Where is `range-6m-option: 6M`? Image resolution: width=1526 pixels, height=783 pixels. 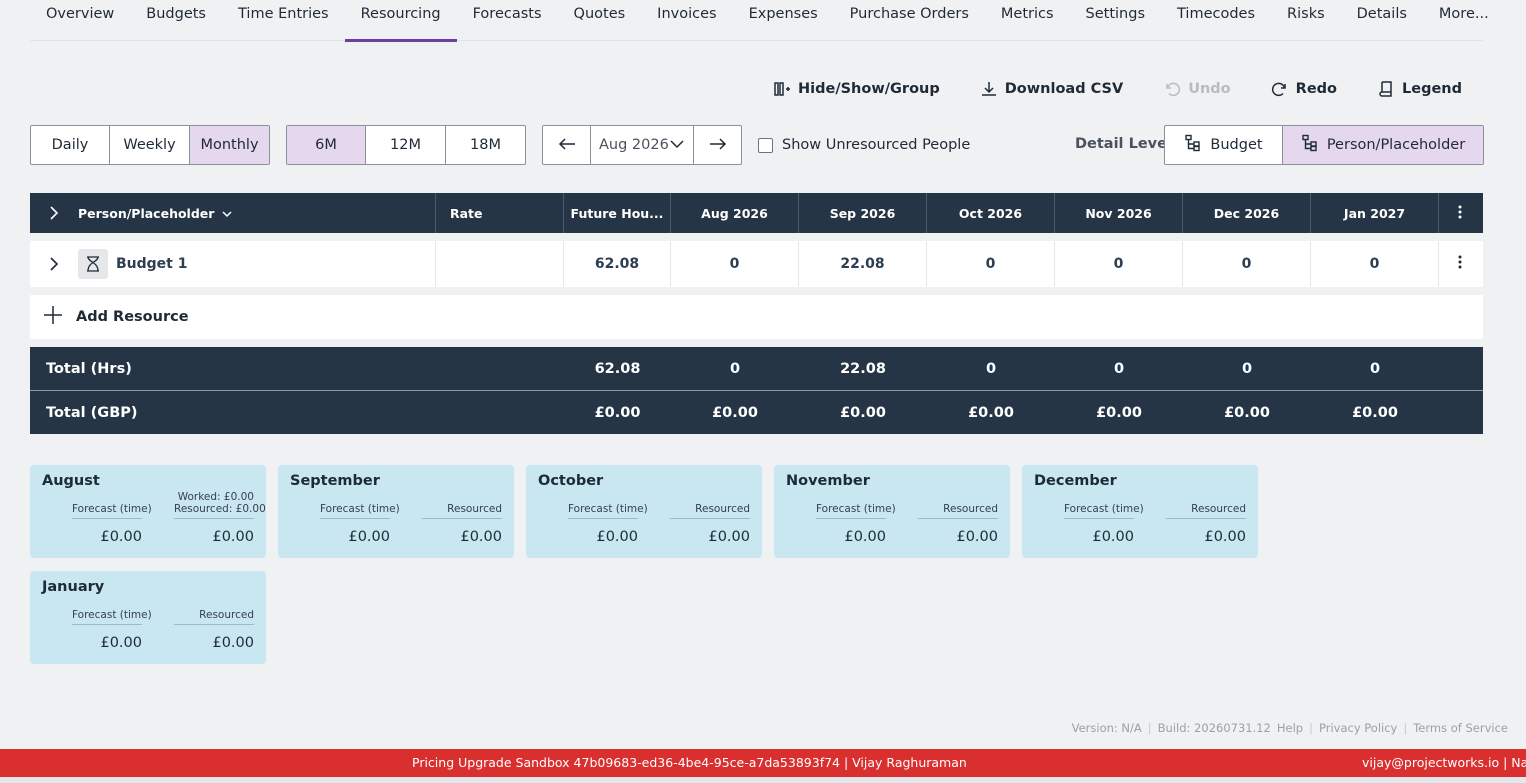
range-6m-option: 6M is located at coordinates (326, 145).